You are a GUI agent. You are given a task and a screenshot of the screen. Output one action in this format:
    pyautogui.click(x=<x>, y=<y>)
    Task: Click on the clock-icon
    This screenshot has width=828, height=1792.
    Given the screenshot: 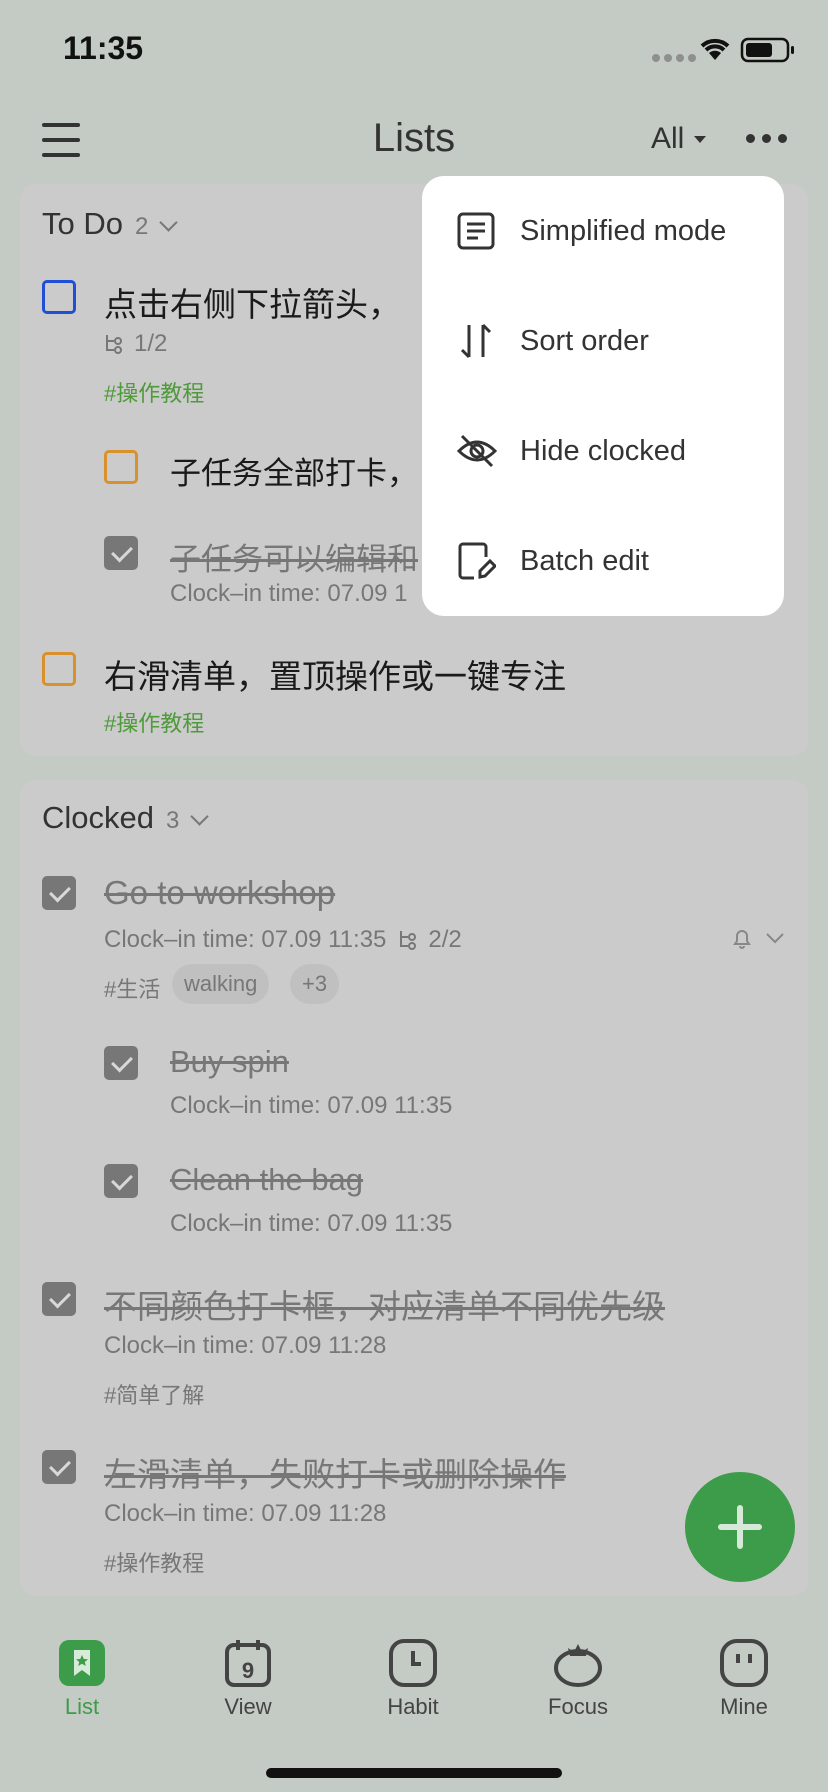 What is the action you would take?
    pyautogui.click(x=413, y=1663)
    